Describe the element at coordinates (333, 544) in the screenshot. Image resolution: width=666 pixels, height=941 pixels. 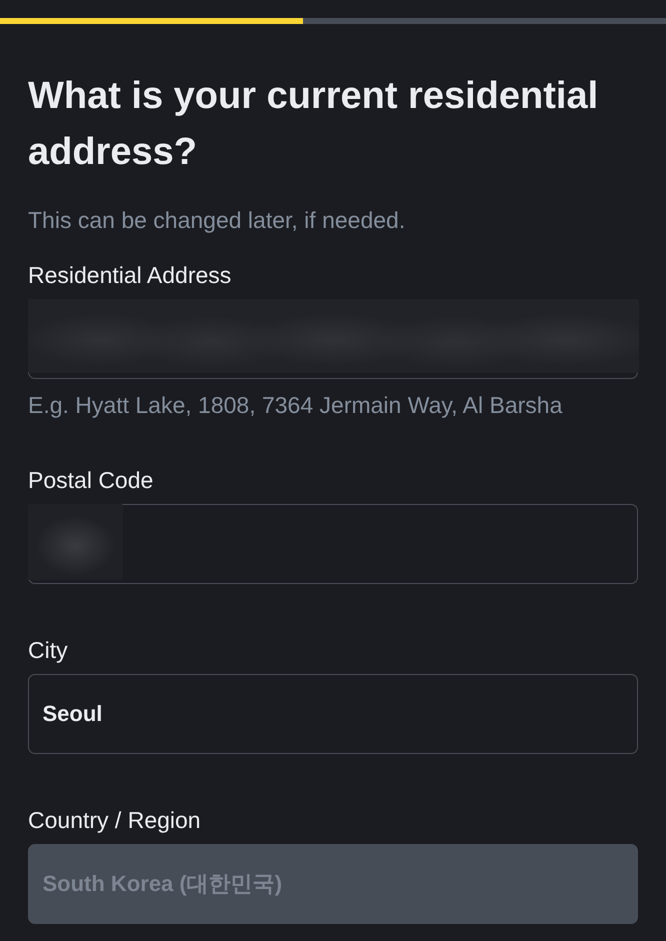
I see `text-field` at that location.